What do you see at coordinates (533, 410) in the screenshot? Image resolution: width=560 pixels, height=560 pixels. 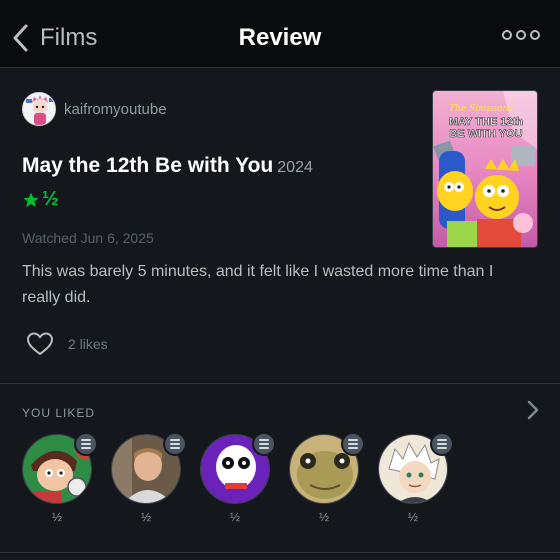 I see `chevron-right-icon` at bounding box center [533, 410].